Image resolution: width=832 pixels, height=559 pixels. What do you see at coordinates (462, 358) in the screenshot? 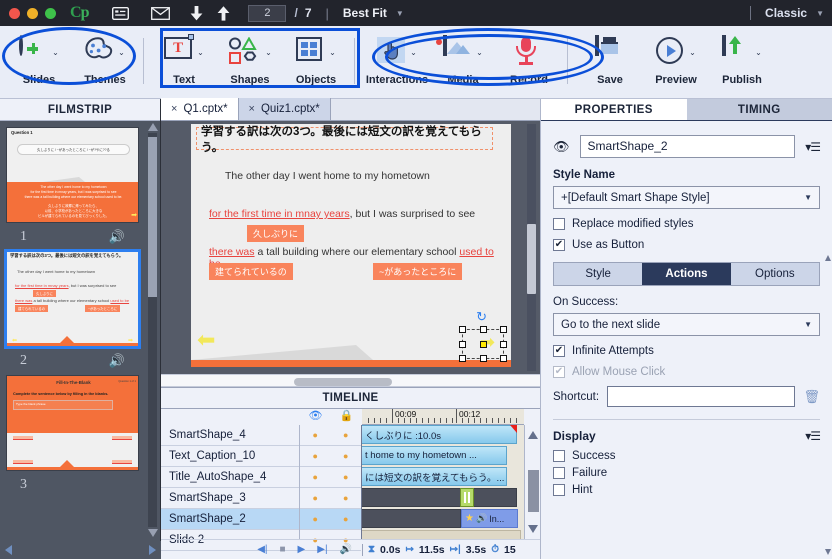
I see `handle-bl` at bounding box center [462, 358].